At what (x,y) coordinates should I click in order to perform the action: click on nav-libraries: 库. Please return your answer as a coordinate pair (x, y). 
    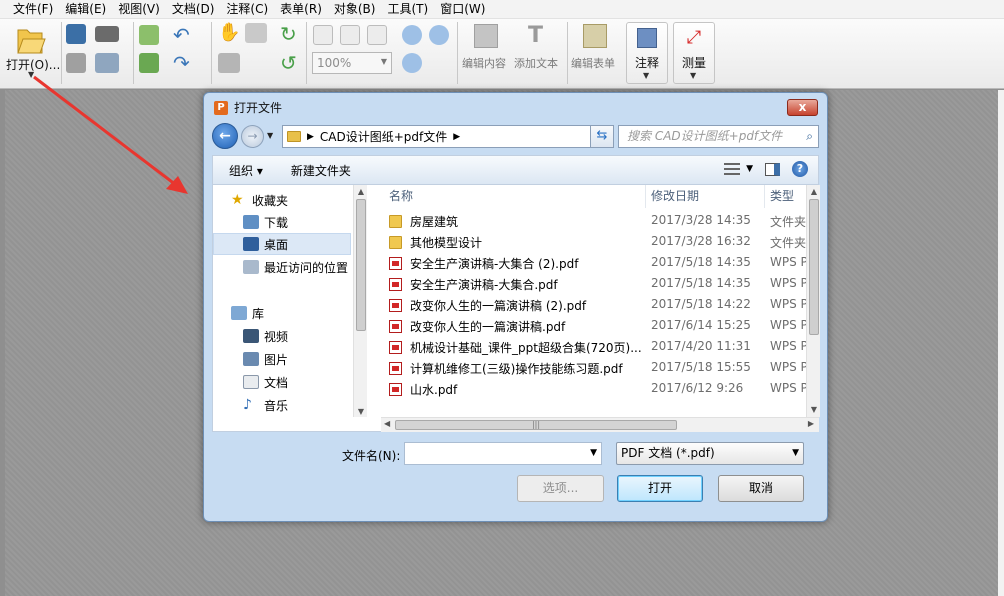
    Looking at the image, I should click on (282, 313).